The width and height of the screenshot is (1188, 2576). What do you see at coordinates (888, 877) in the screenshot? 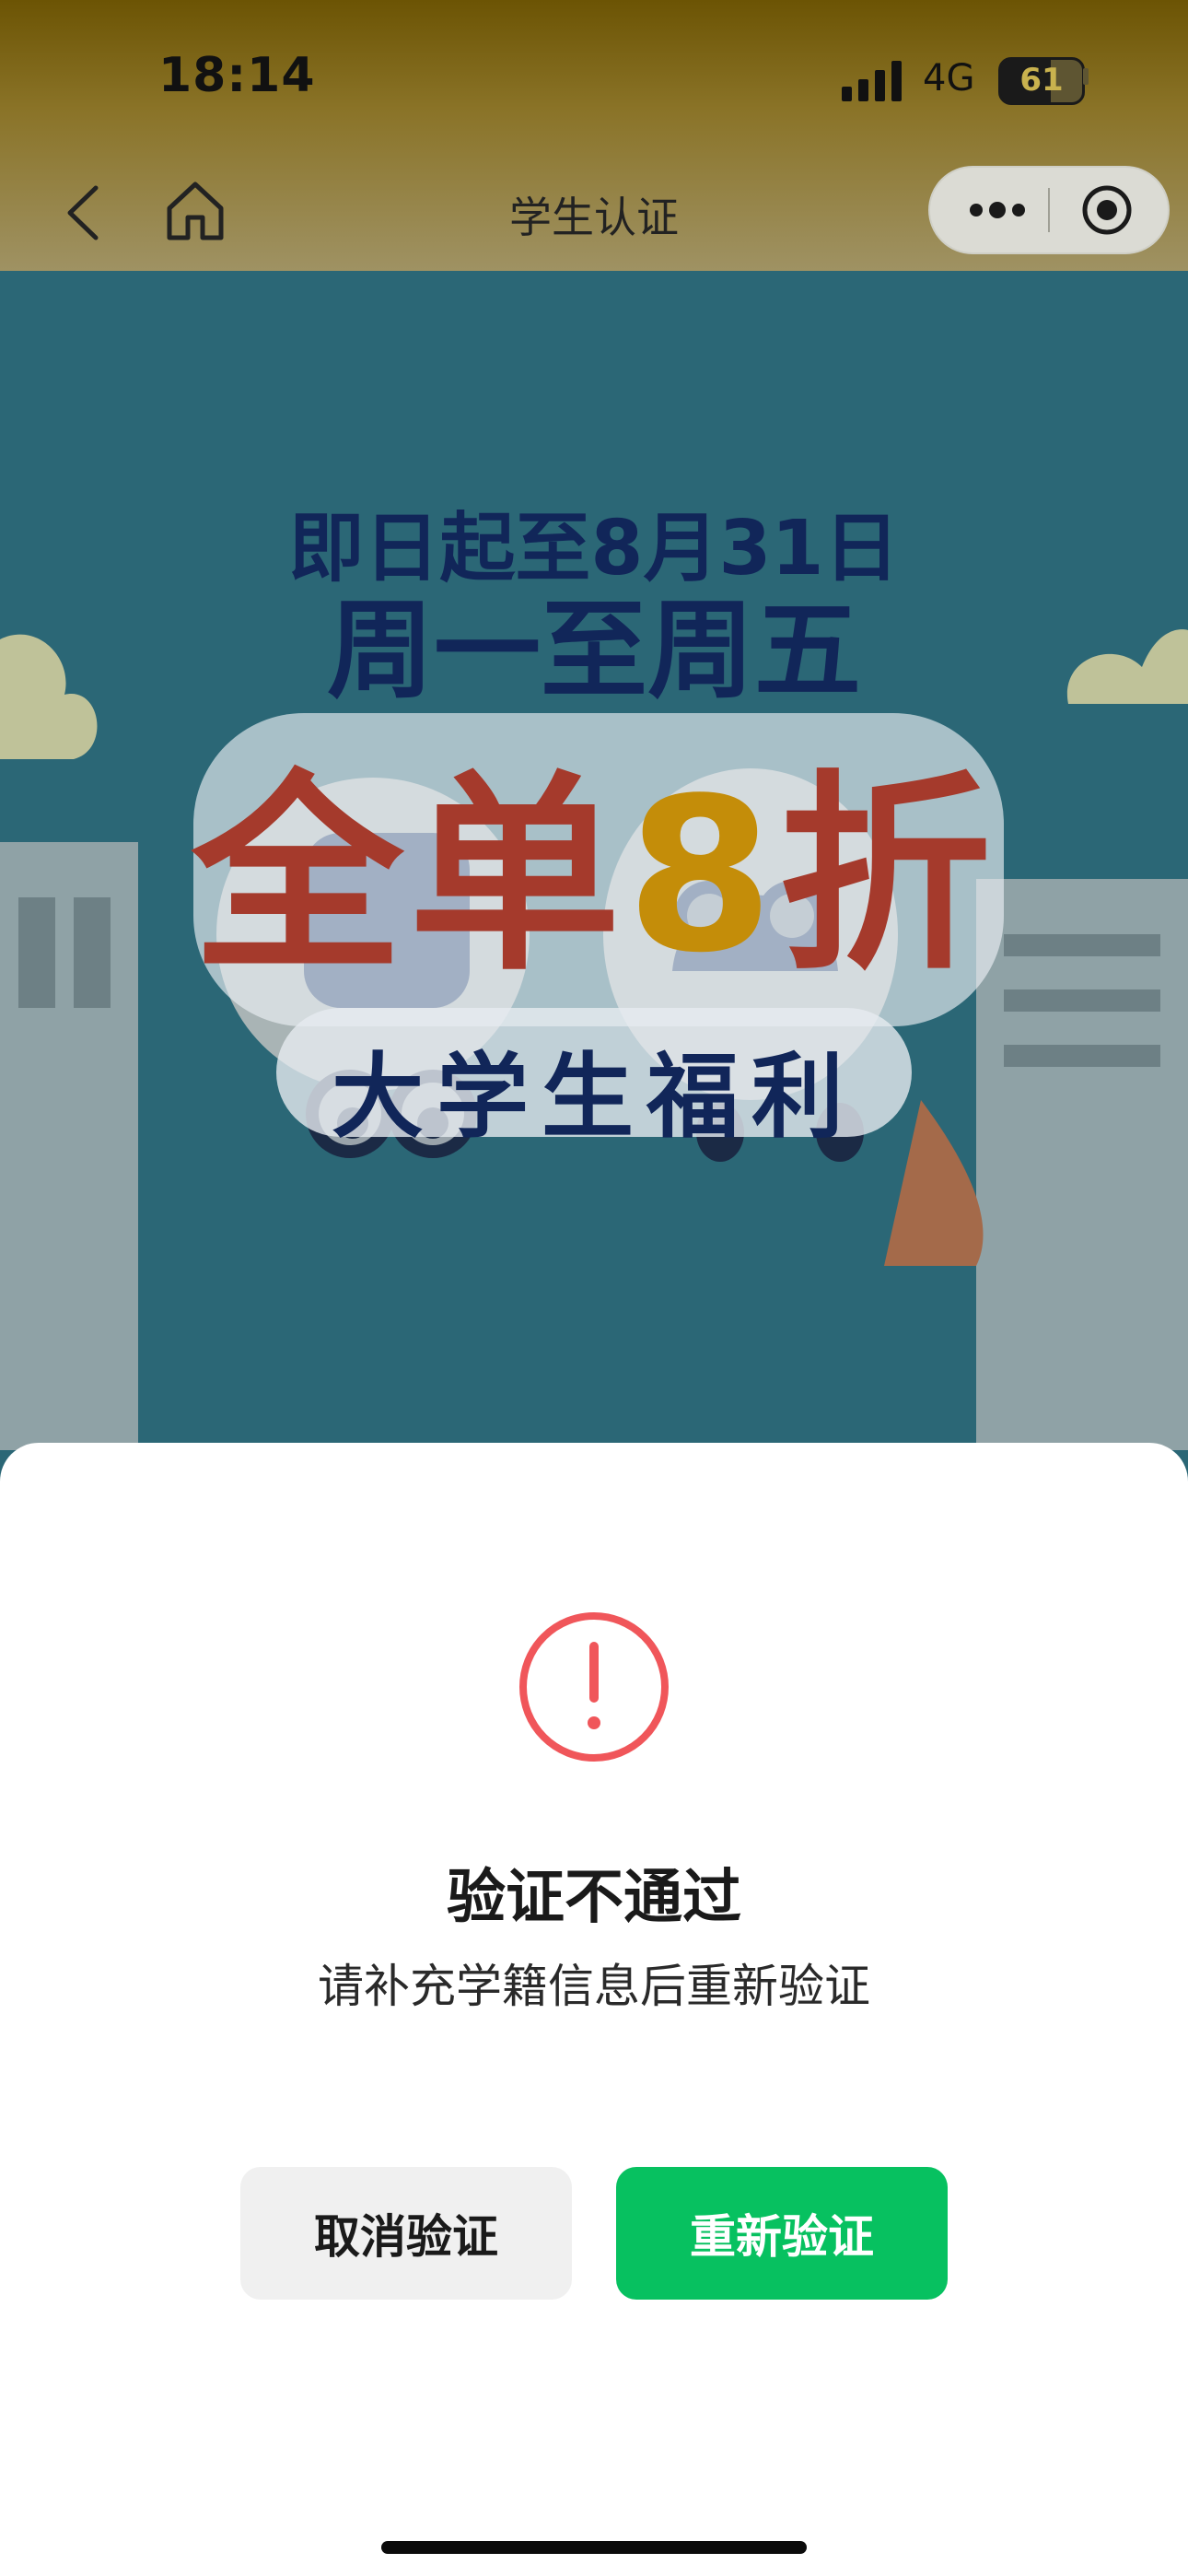
I see `promo-headline-b: 折` at bounding box center [888, 877].